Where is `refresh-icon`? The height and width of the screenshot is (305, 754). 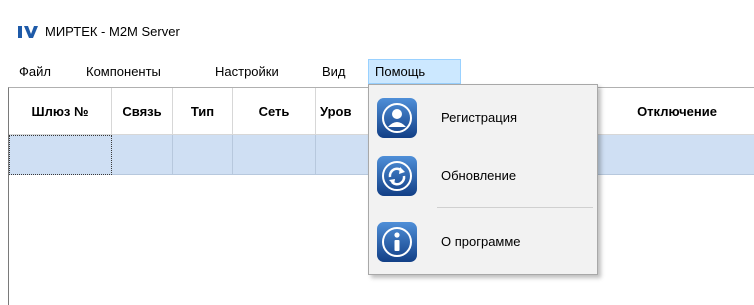 refresh-icon is located at coordinates (397, 176).